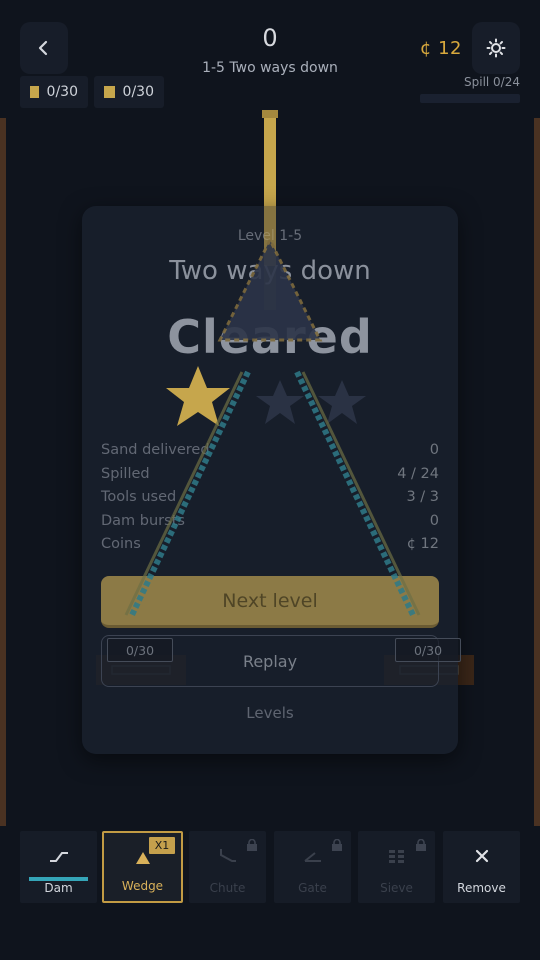 This screenshot has height=960, width=540. I want to click on tool-wedge: X1 Wedge, so click(142, 867).